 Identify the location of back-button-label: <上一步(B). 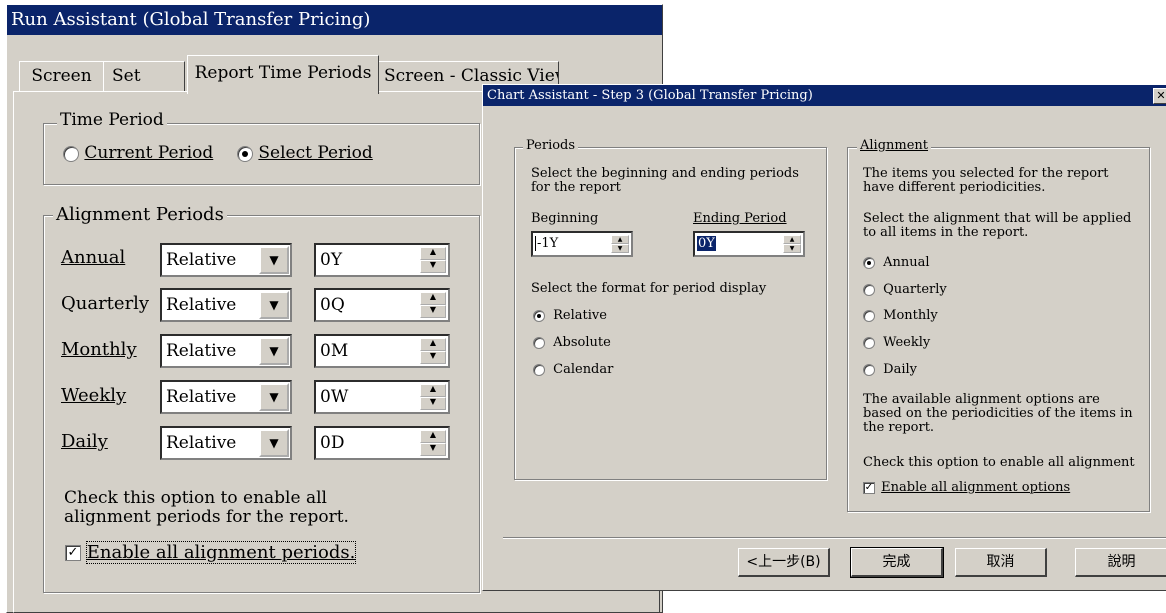
(783, 562).